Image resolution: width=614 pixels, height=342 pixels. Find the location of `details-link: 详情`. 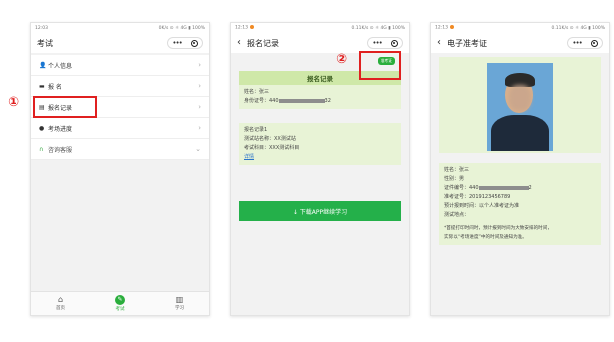

details-link: 详情 is located at coordinates (249, 157).